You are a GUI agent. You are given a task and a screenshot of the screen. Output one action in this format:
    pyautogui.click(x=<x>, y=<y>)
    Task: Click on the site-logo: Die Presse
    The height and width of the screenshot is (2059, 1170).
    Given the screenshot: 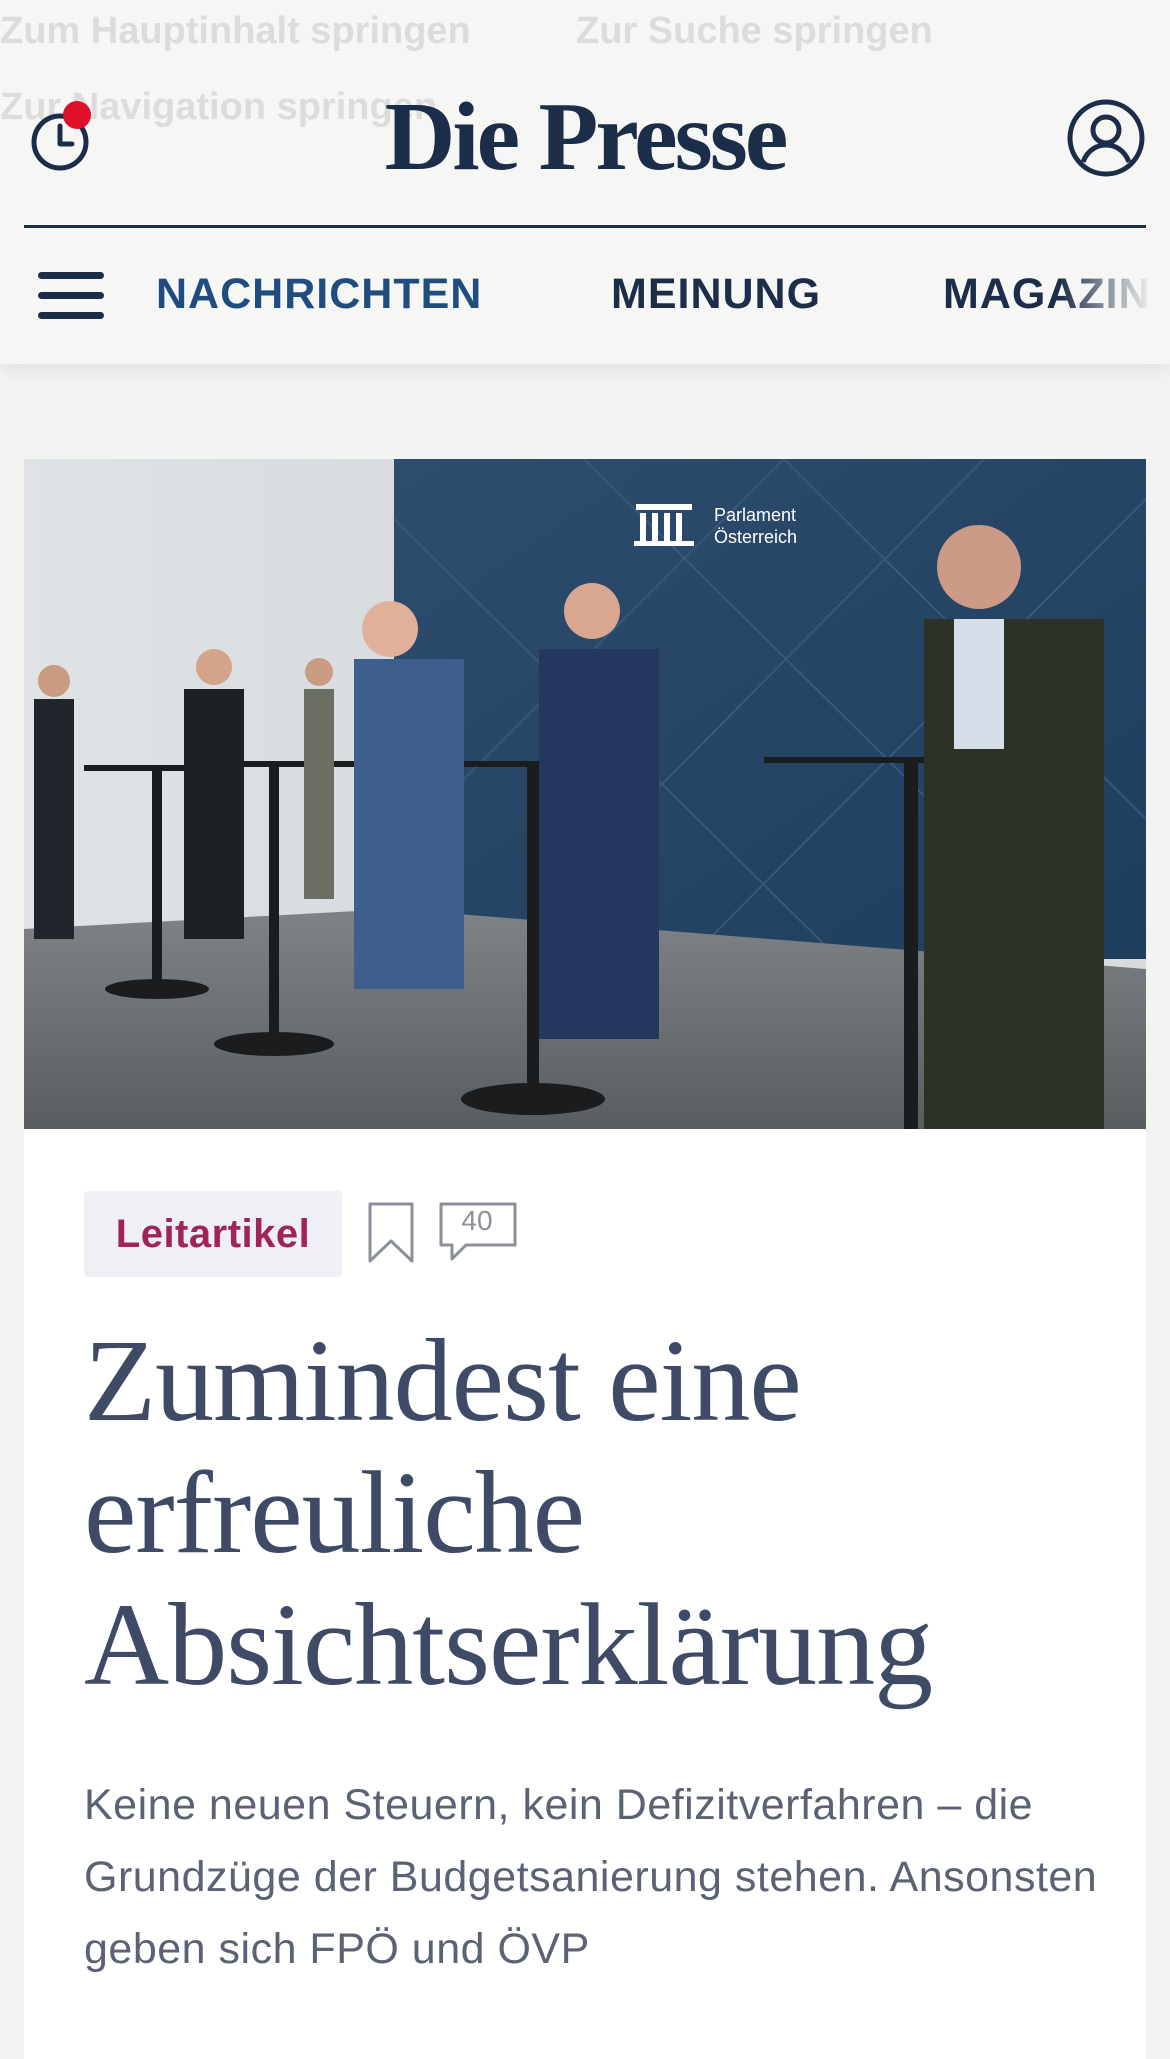 What is the action you would take?
    pyautogui.click(x=585, y=137)
    